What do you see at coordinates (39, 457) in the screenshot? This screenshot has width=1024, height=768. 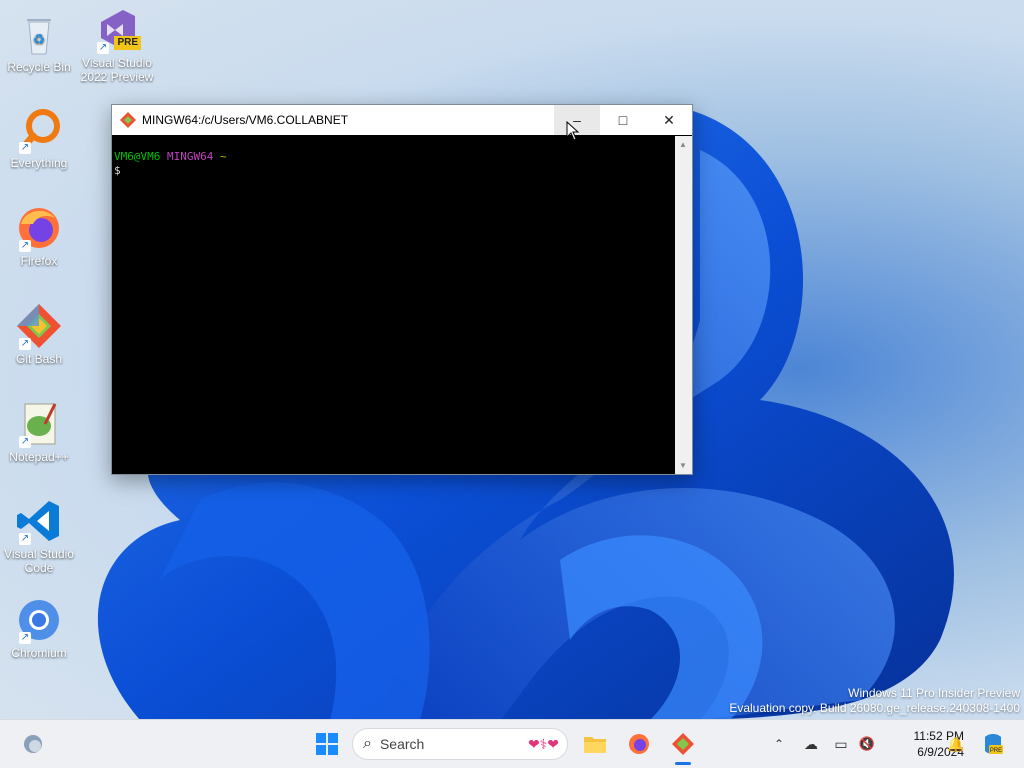 I see `desktop-icon-label: Notepad++` at bounding box center [39, 457].